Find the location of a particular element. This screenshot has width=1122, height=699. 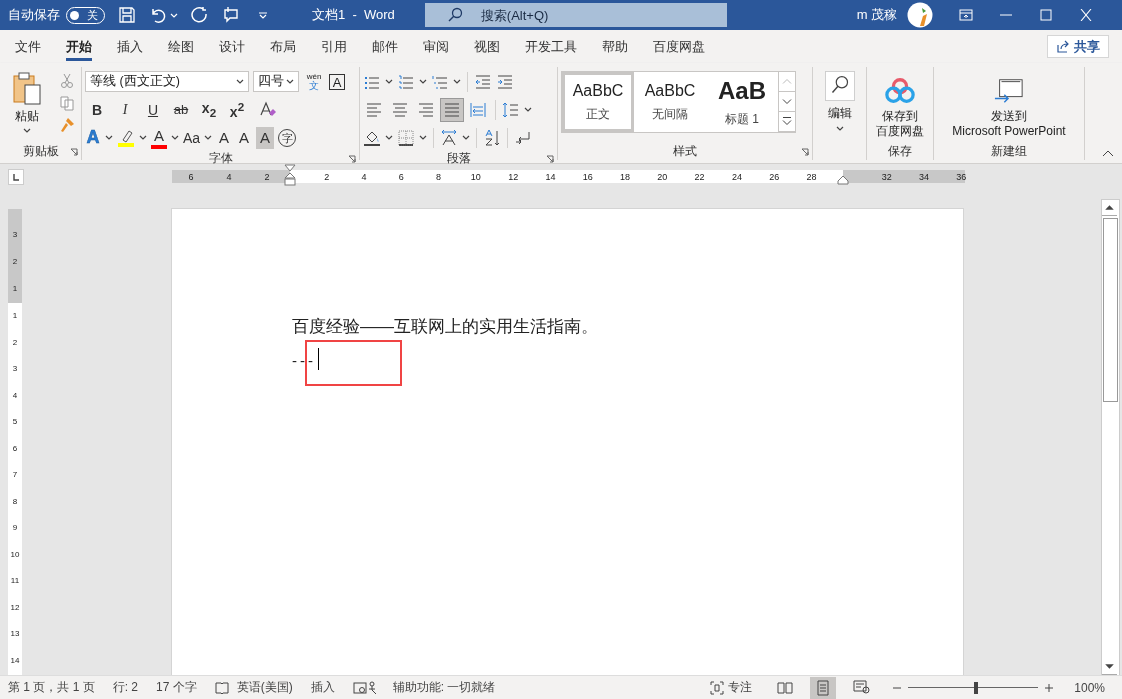

ribbon-tab: 邮件 is located at coordinates (385, 46).